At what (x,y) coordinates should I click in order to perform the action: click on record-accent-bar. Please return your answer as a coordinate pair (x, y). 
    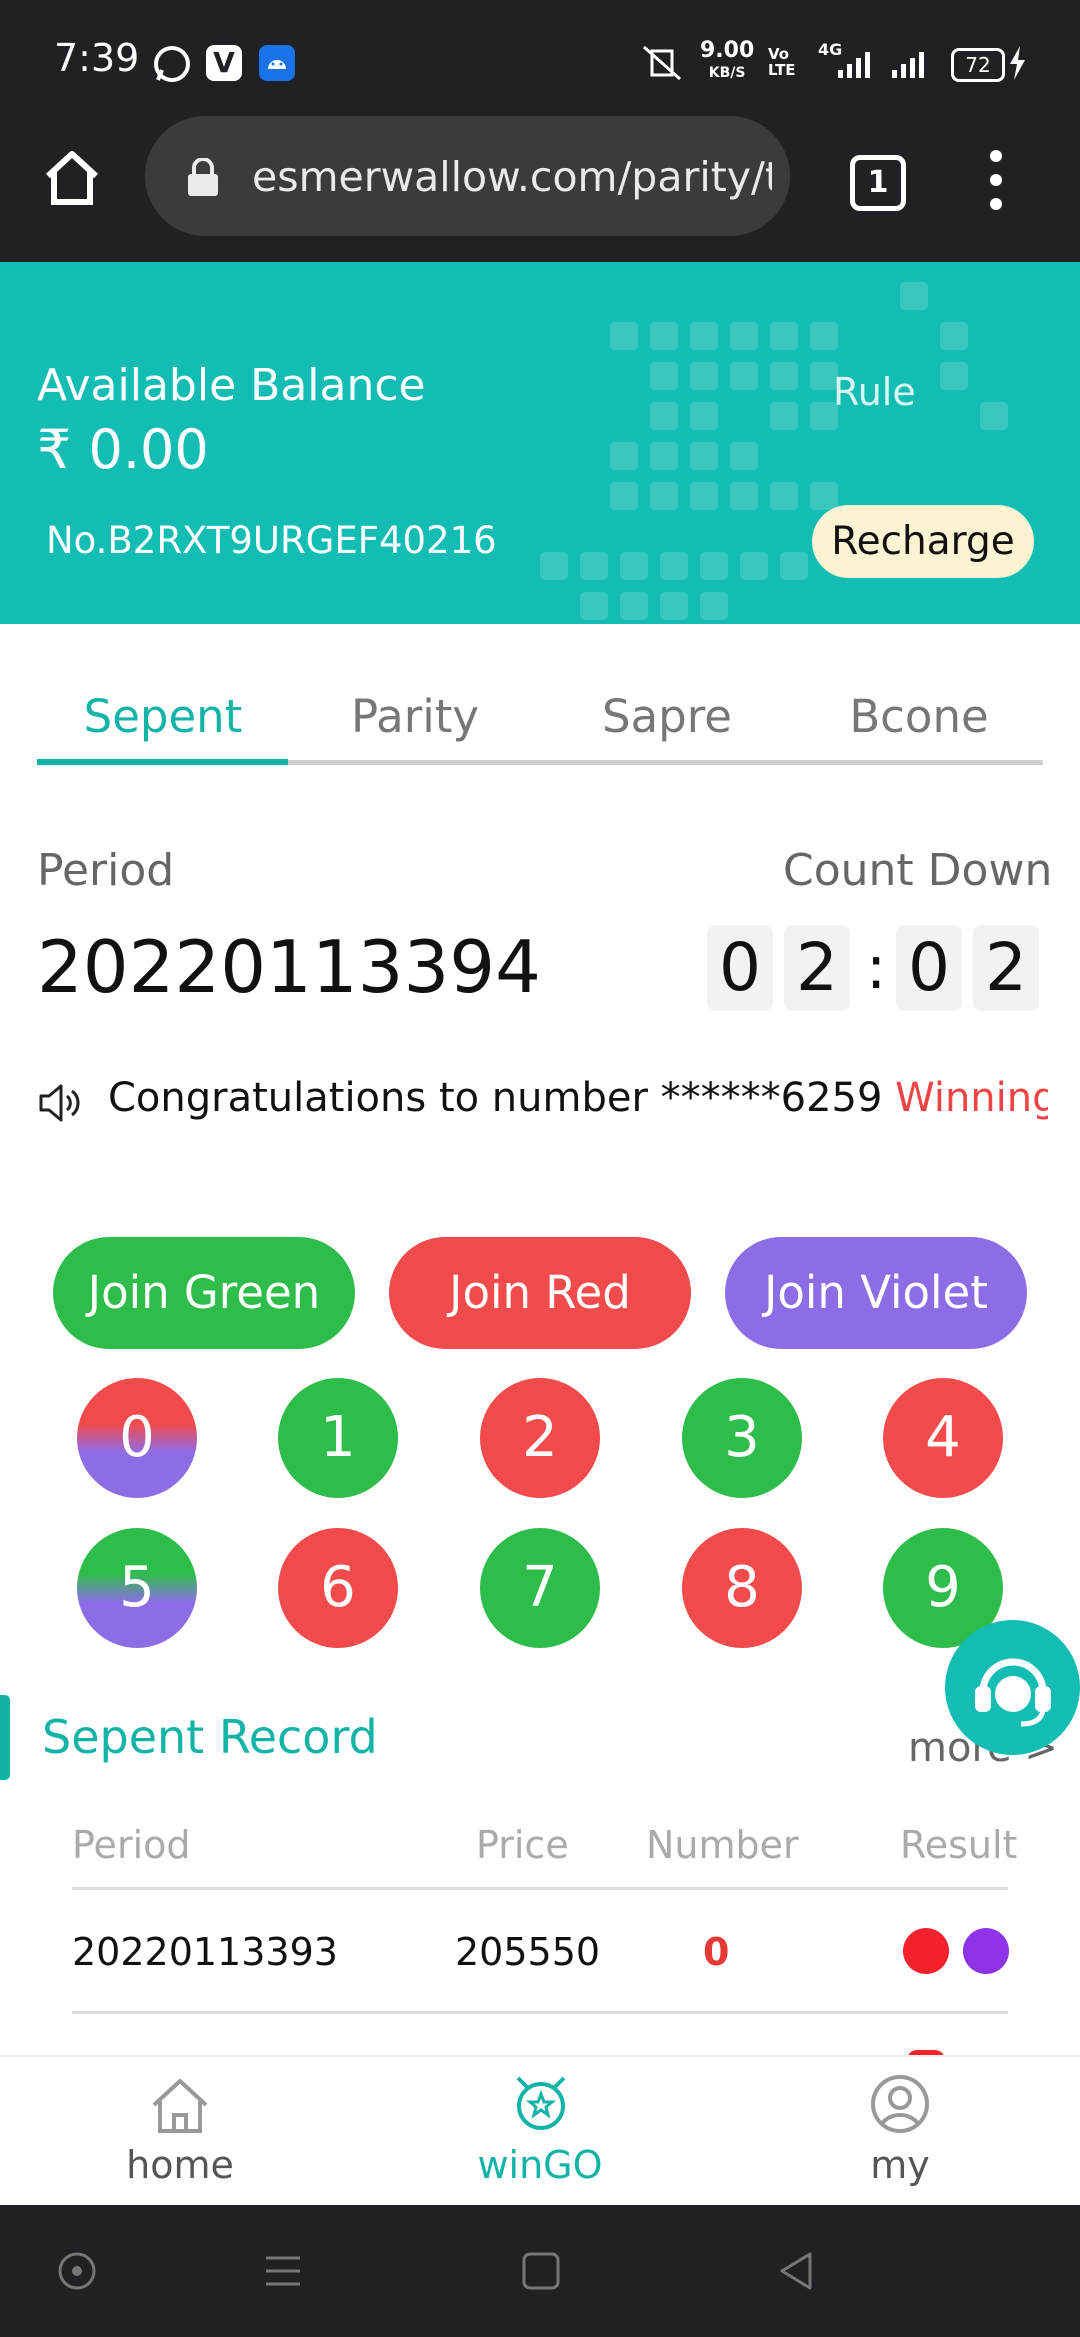
    Looking at the image, I should click on (5, 1737).